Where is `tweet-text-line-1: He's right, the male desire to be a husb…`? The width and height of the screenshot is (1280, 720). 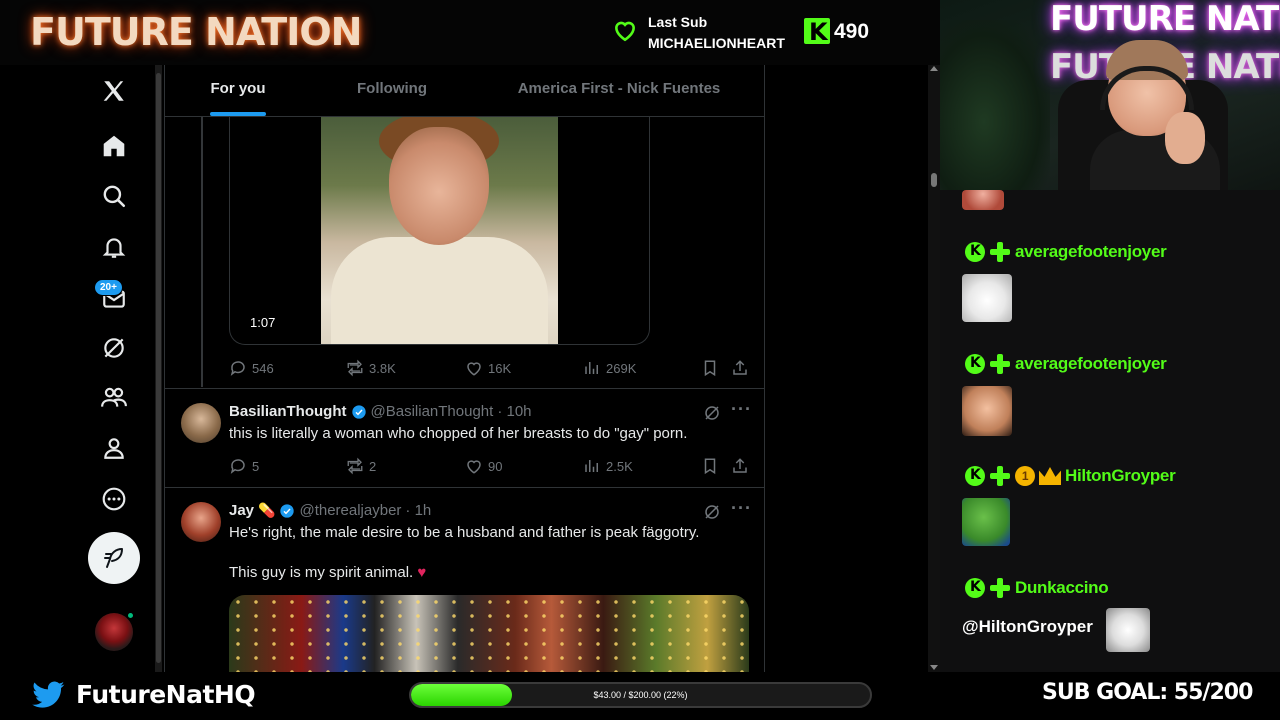
tweet-text-line-1: He's right, the male desire to be a husb… is located at coordinates (464, 532).